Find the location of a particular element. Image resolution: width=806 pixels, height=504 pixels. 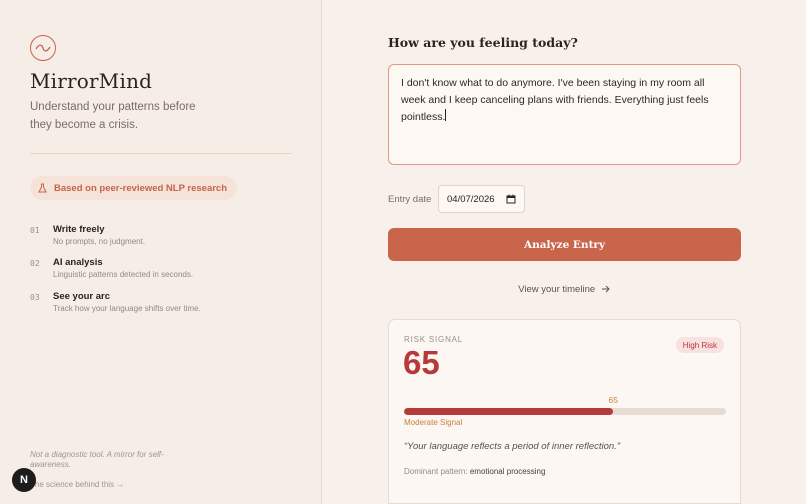

signal-level-label: Moderate Signal is located at coordinates (433, 422).